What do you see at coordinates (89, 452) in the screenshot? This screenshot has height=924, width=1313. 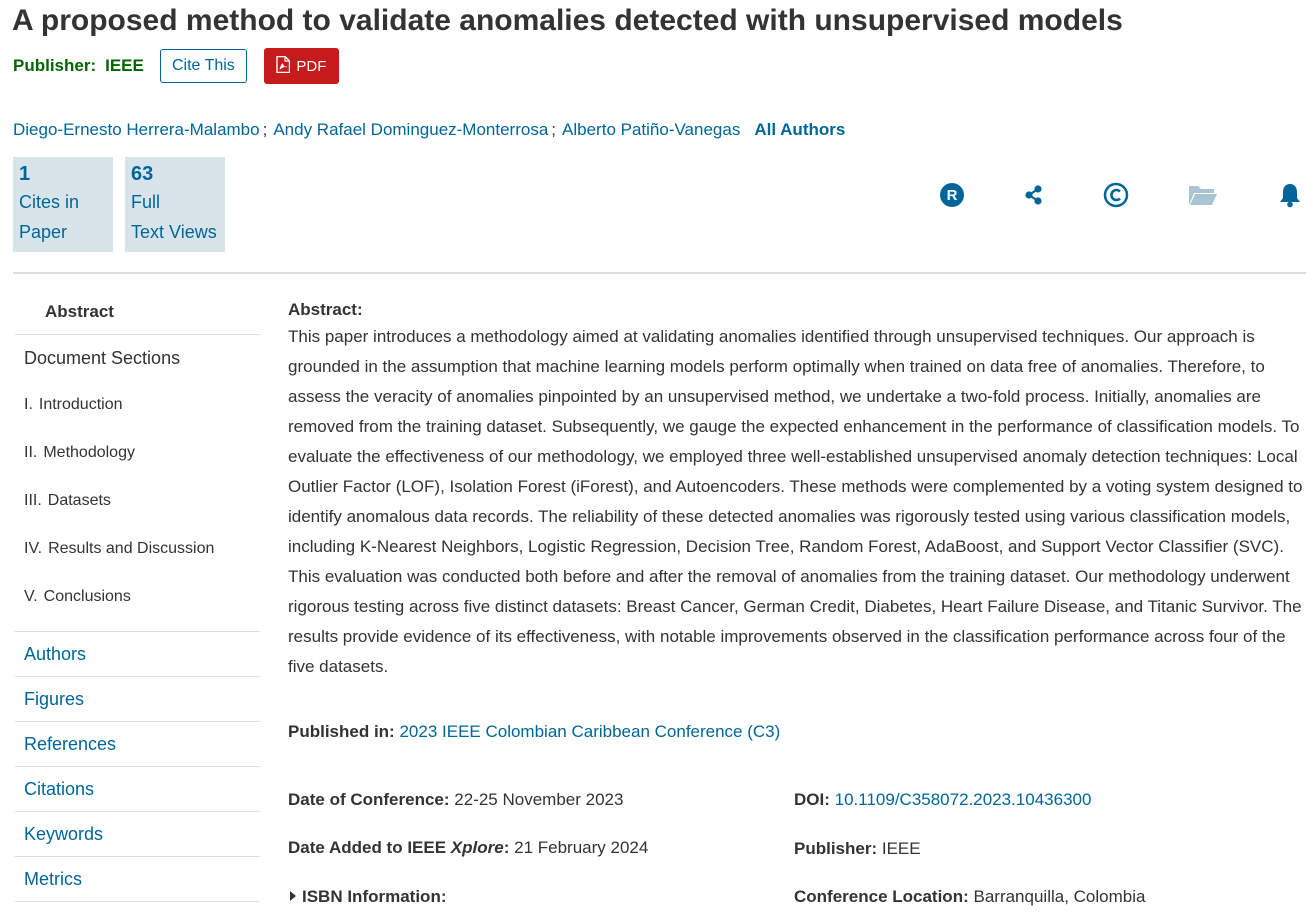 I see `section-label: Methodology` at bounding box center [89, 452].